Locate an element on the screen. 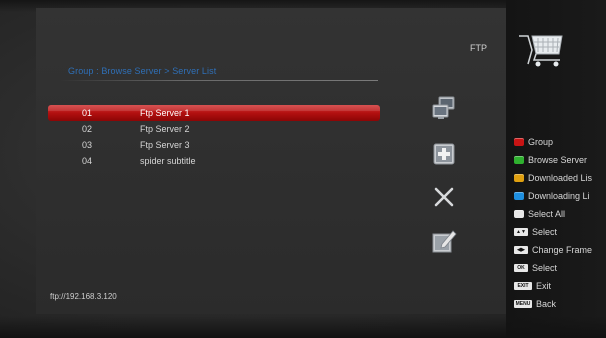 The width and height of the screenshot is (606, 338). legend-change-frame: ◀▶ Change Frame is located at coordinates (553, 250).